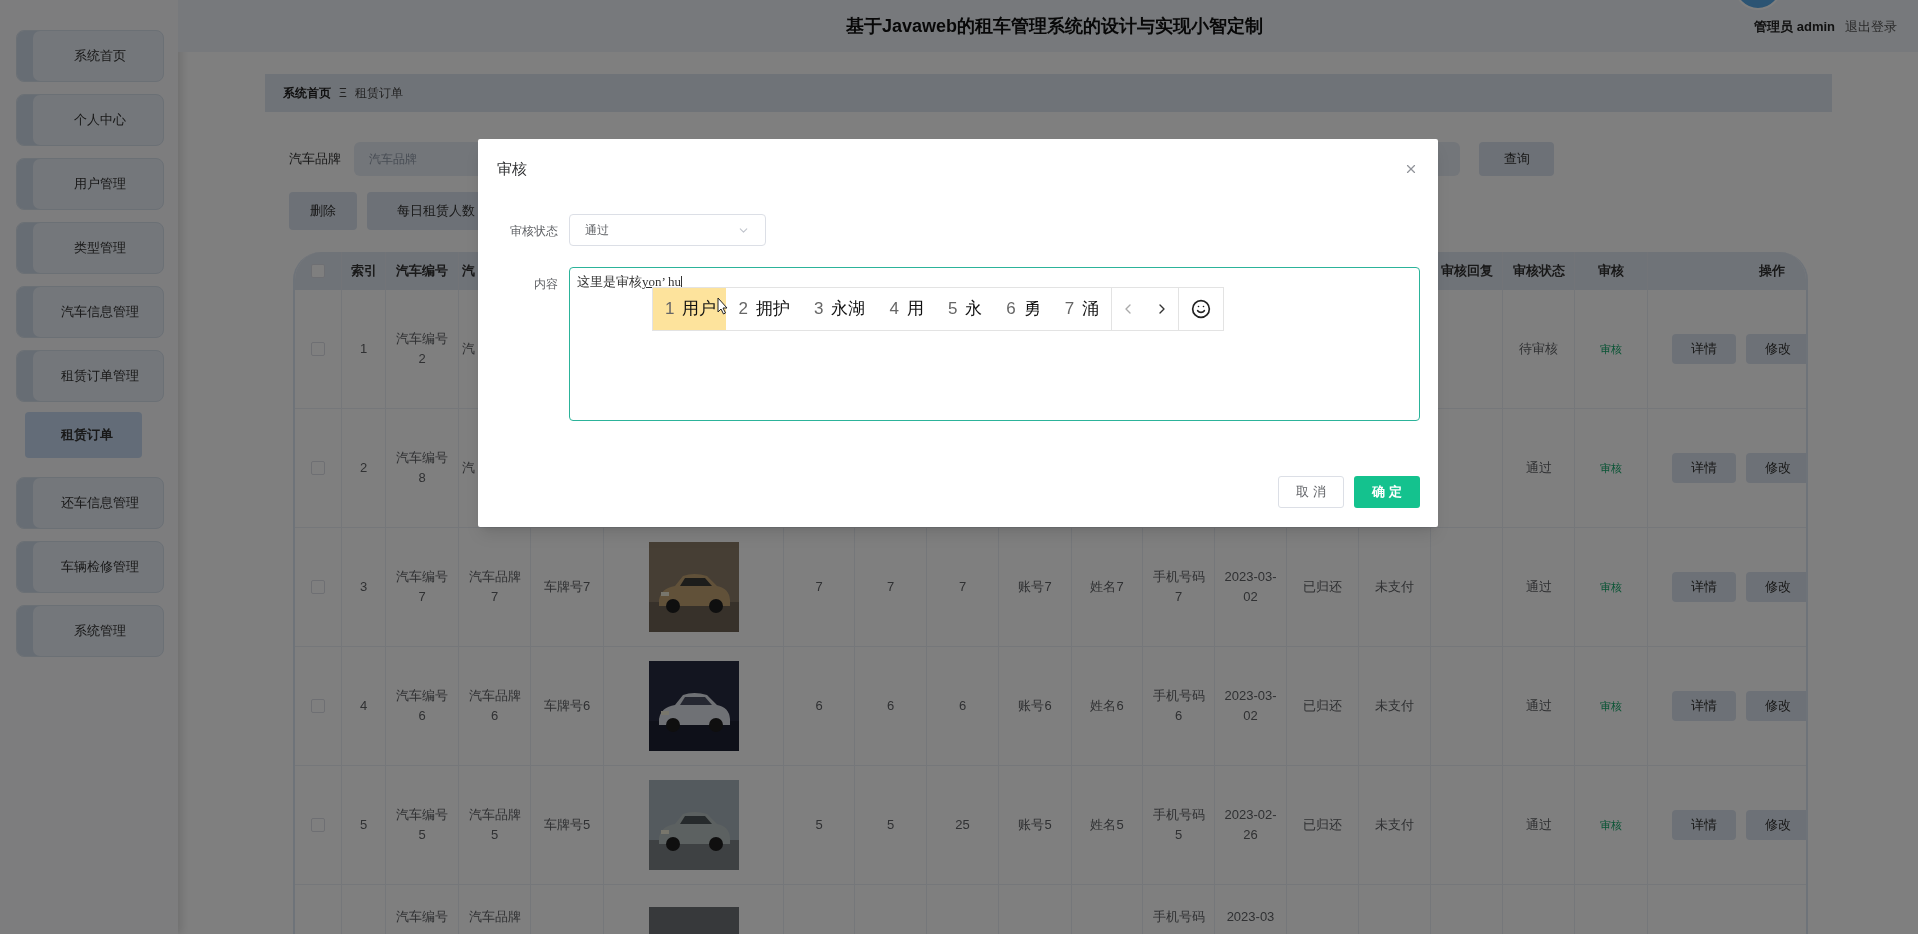 The height and width of the screenshot is (934, 1918). Describe the element at coordinates (494, 825) in the screenshot. I see `table-cell-text: 汽车品牌5` at that location.